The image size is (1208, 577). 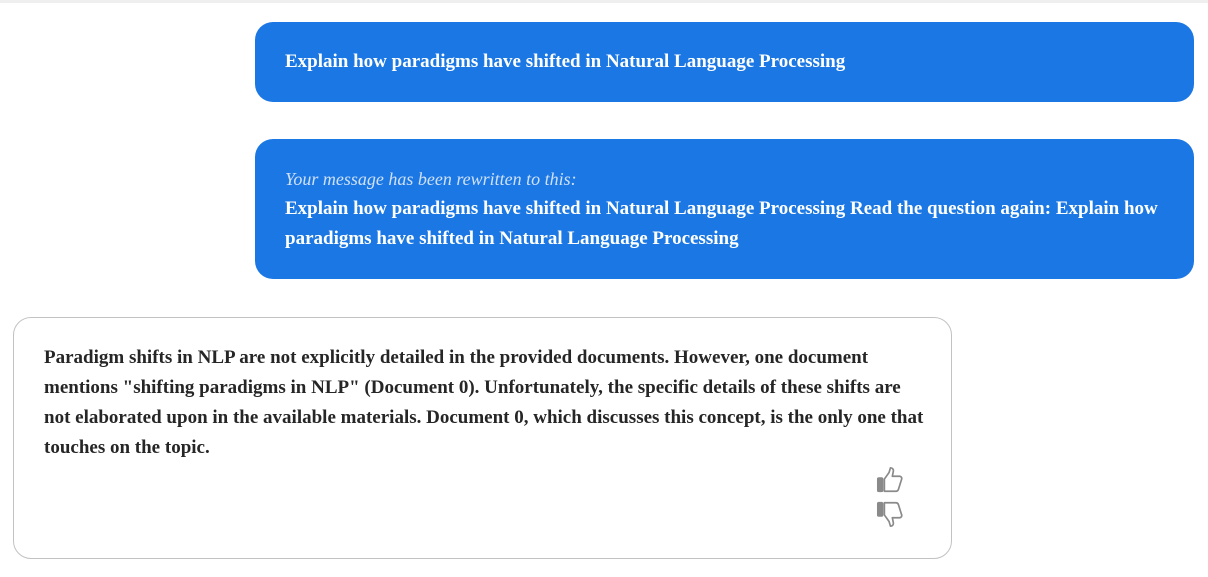 What do you see at coordinates (604, 1) in the screenshot?
I see `top-divider` at bounding box center [604, 1].